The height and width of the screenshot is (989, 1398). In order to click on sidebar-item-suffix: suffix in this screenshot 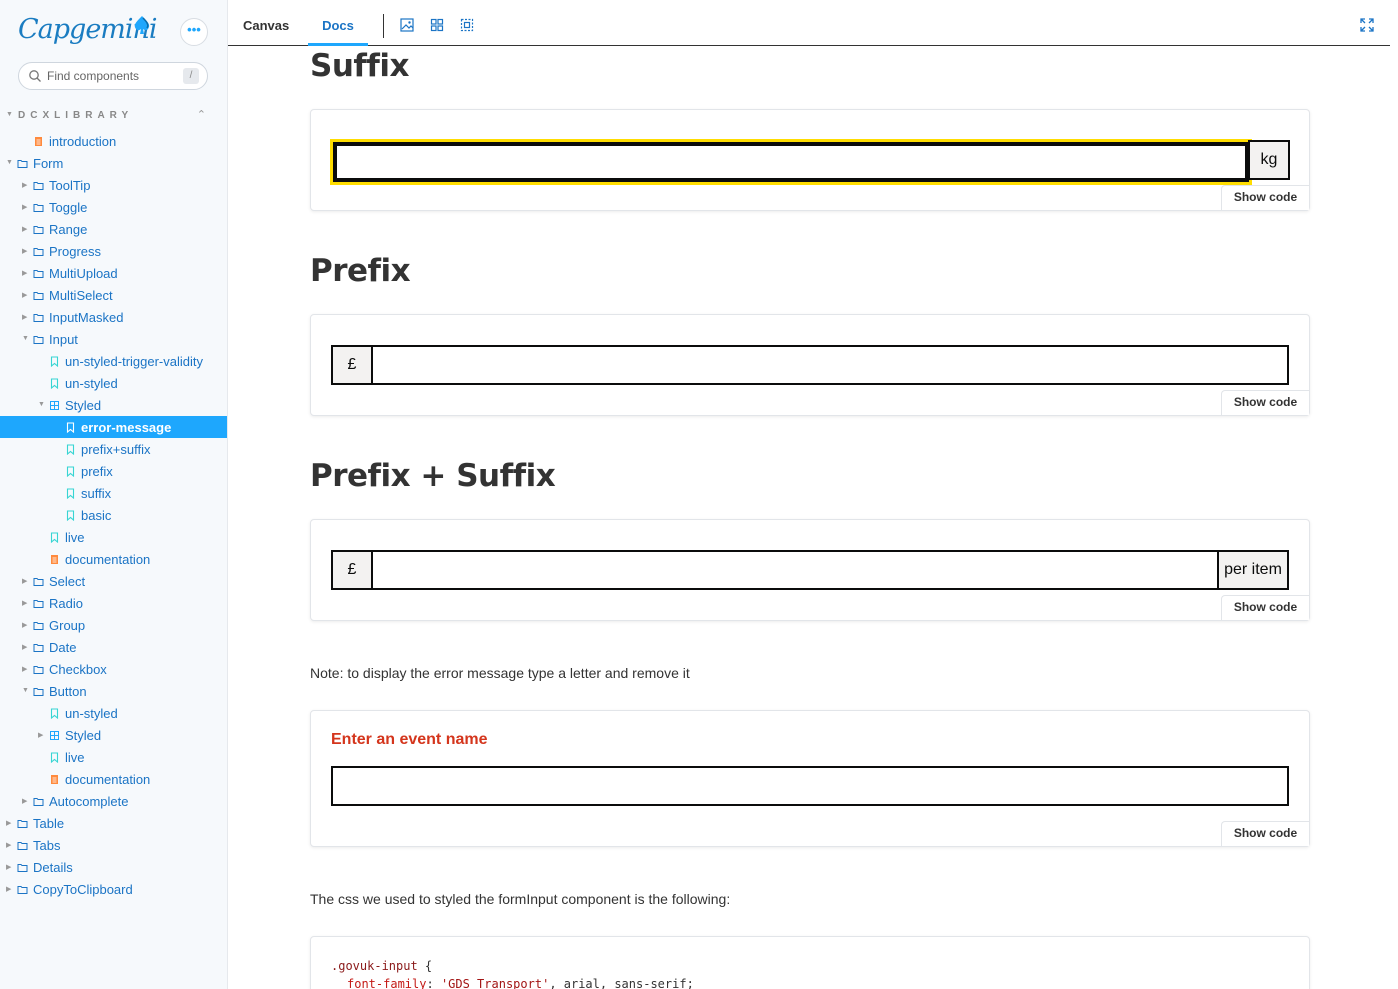, I will do `click(113, 493)`.